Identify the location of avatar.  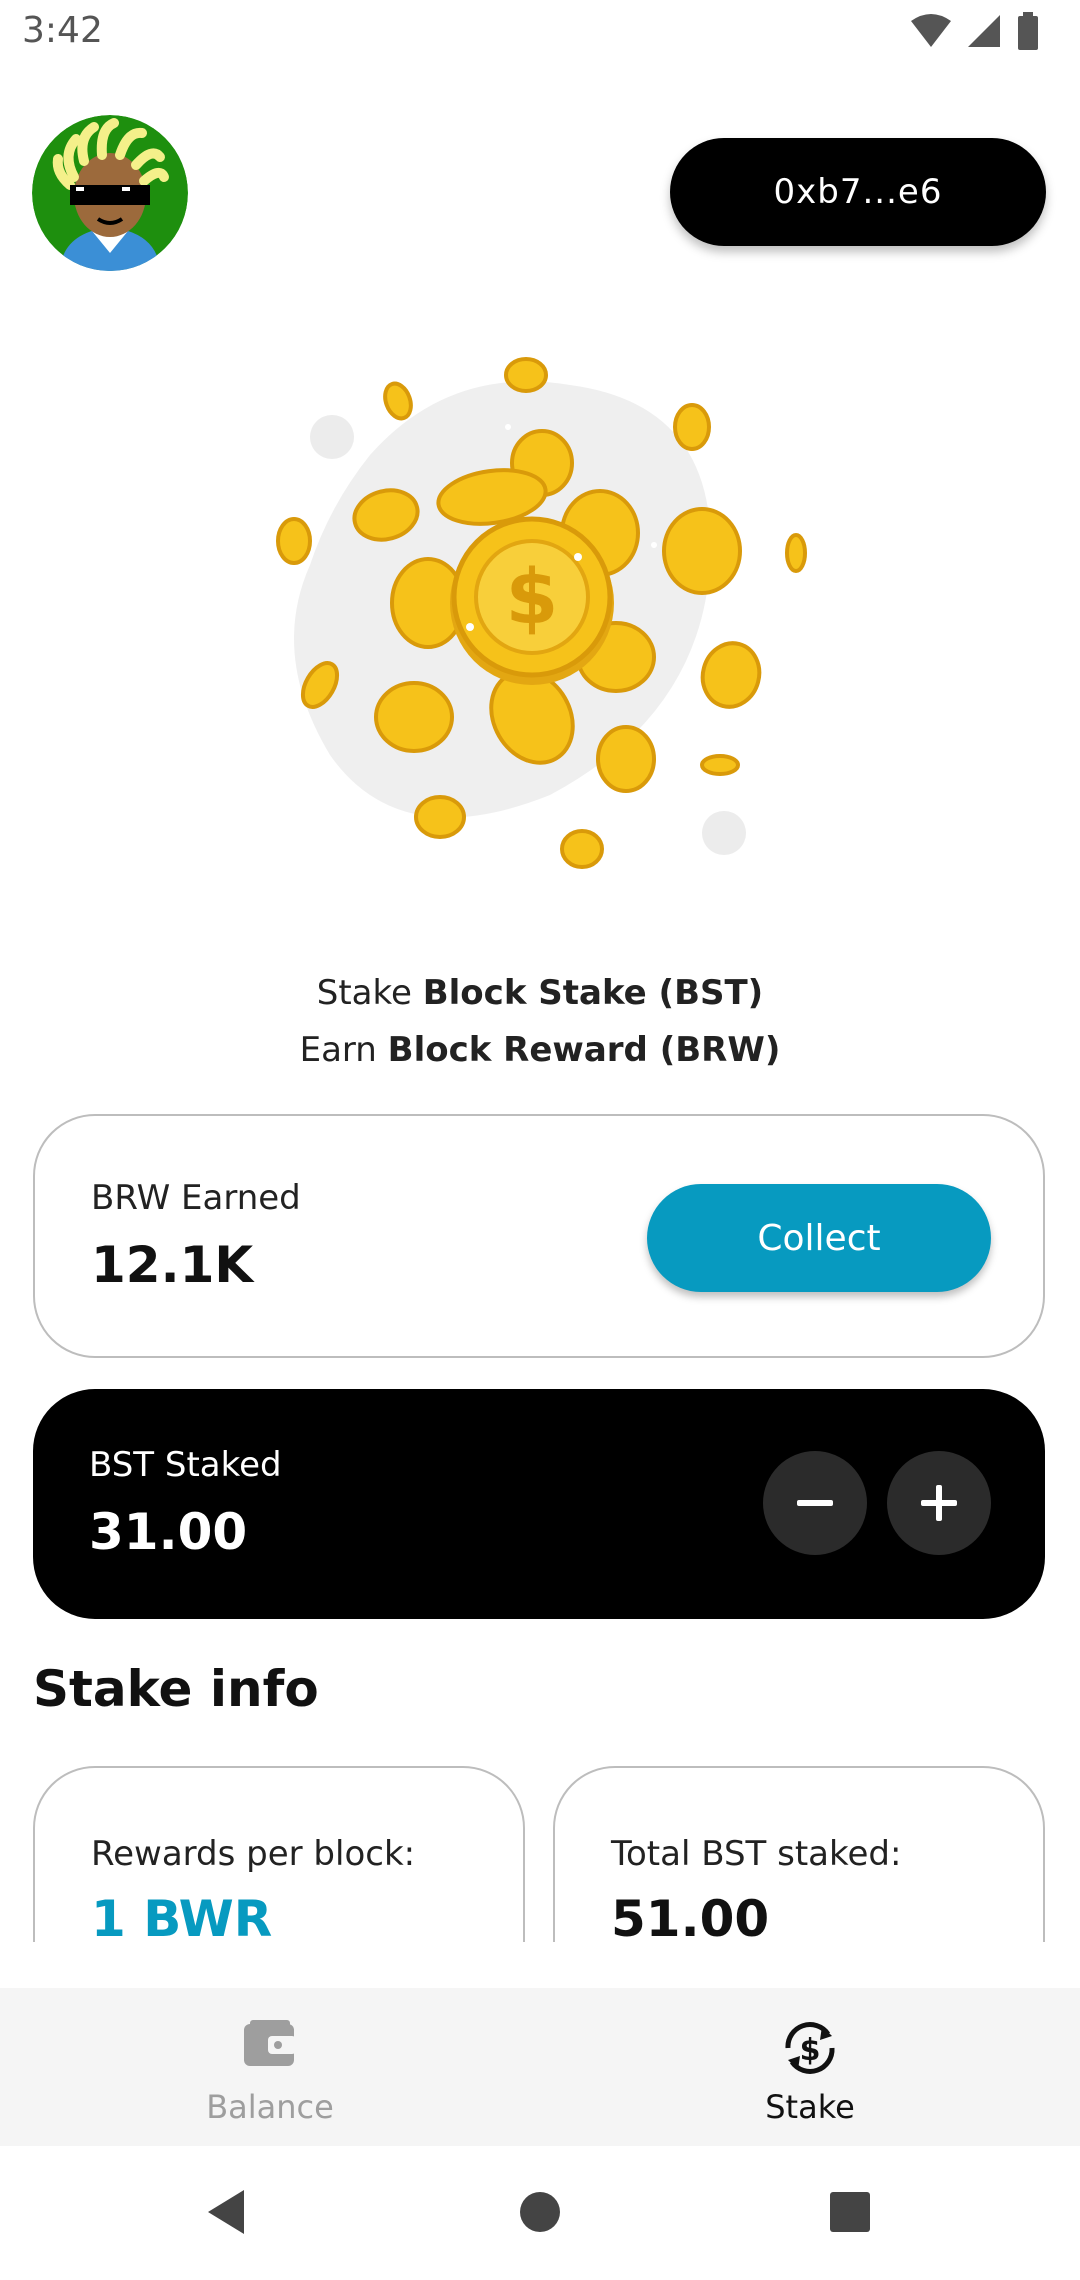
(110, 193).